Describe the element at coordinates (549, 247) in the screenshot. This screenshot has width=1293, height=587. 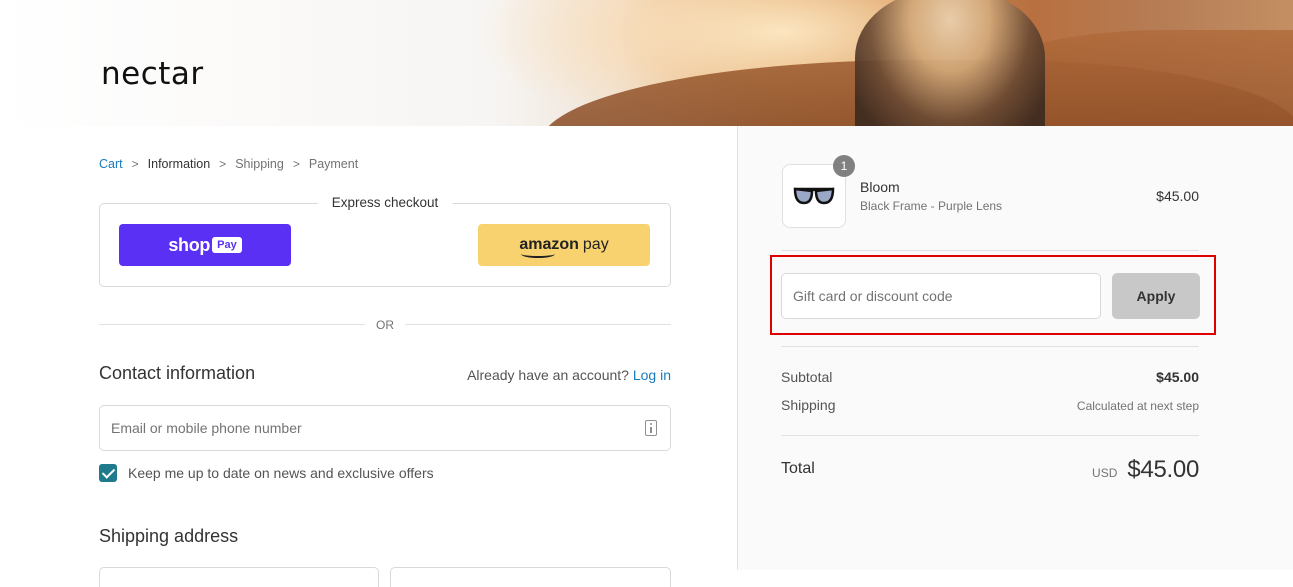
I see `amazon-logo-text: amazon` at that location.